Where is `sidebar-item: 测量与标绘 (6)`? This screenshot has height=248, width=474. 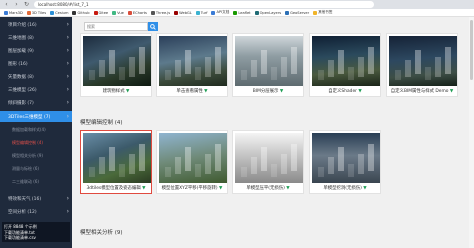 sidebar-item: 测量与标绘 (6) is located at coordinates (36, 168).